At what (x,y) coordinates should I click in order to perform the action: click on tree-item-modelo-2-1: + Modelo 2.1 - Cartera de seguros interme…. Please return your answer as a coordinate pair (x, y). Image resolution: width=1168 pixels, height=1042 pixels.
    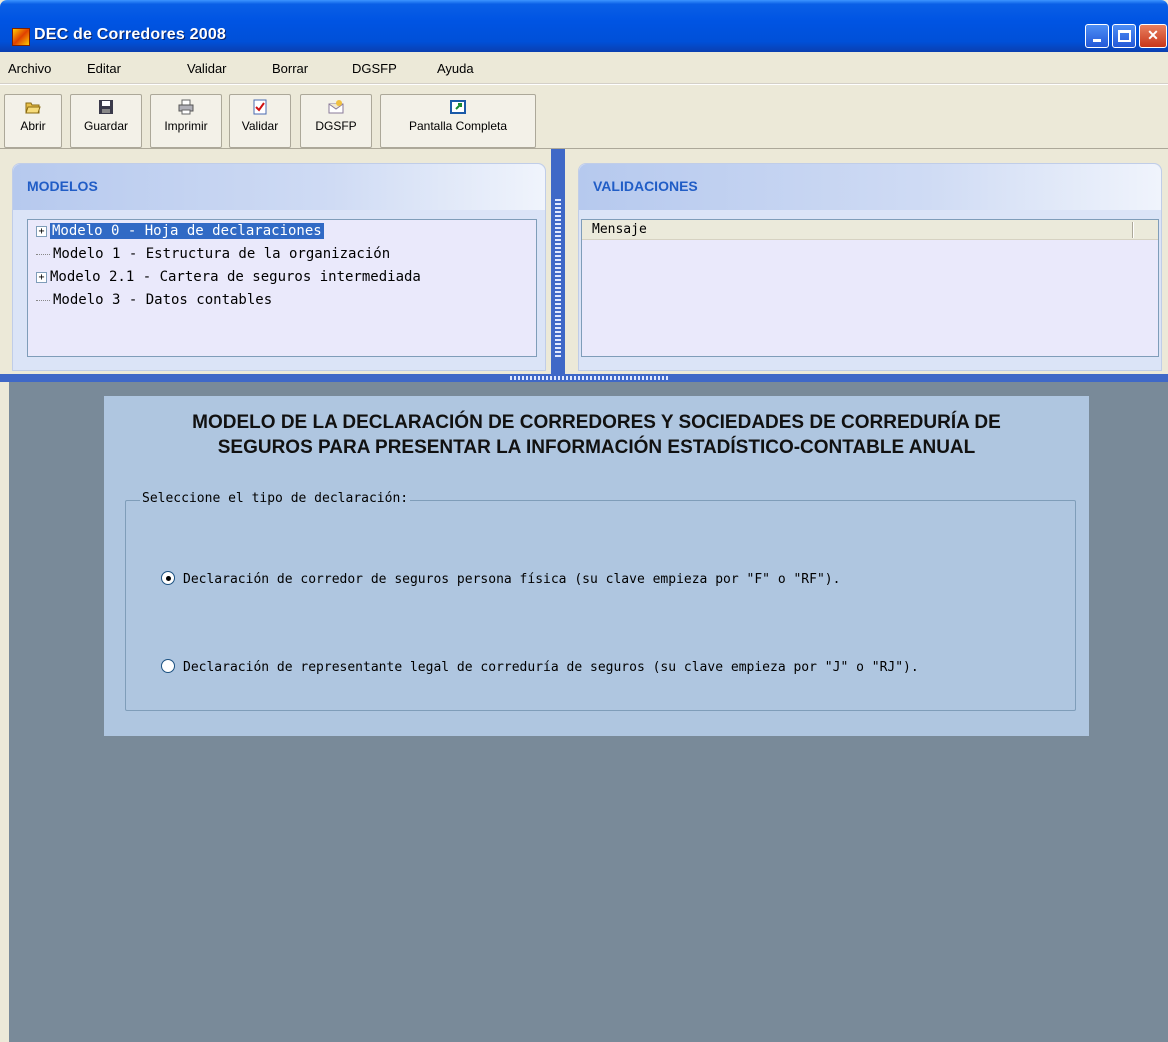
    Looking at the image, I should click on (228, 280).